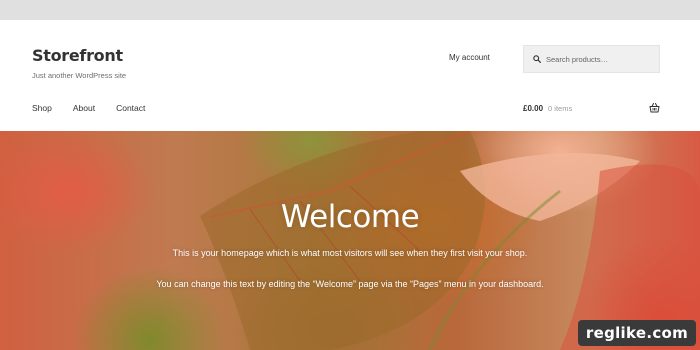 The image size is (700, 350). What do you see at coordinates (79, 75) in the screenshot?
I see `site-description: Just another WordPress site` at bounding box center [79, 75].